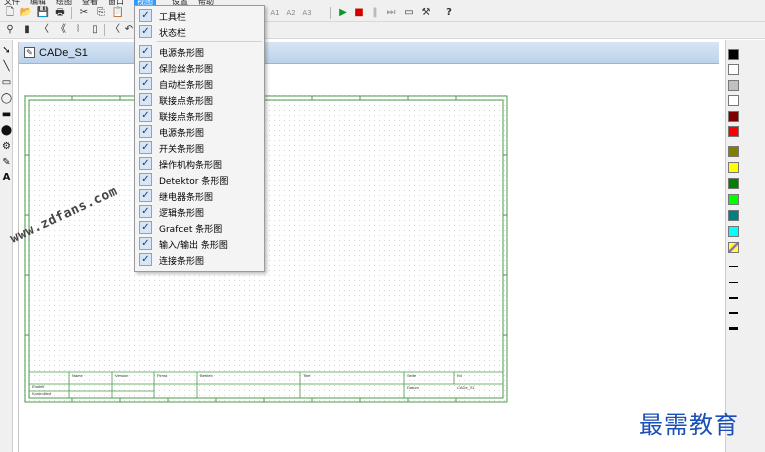  Describe the element at coordinates (359, 13) in the screenshot. I see `stop-icon: ■` at that location.